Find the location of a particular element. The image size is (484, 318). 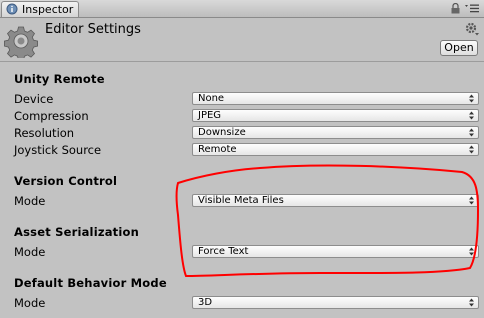

joystick-source-dropdown: Remote is located at coordinates (335, 149).